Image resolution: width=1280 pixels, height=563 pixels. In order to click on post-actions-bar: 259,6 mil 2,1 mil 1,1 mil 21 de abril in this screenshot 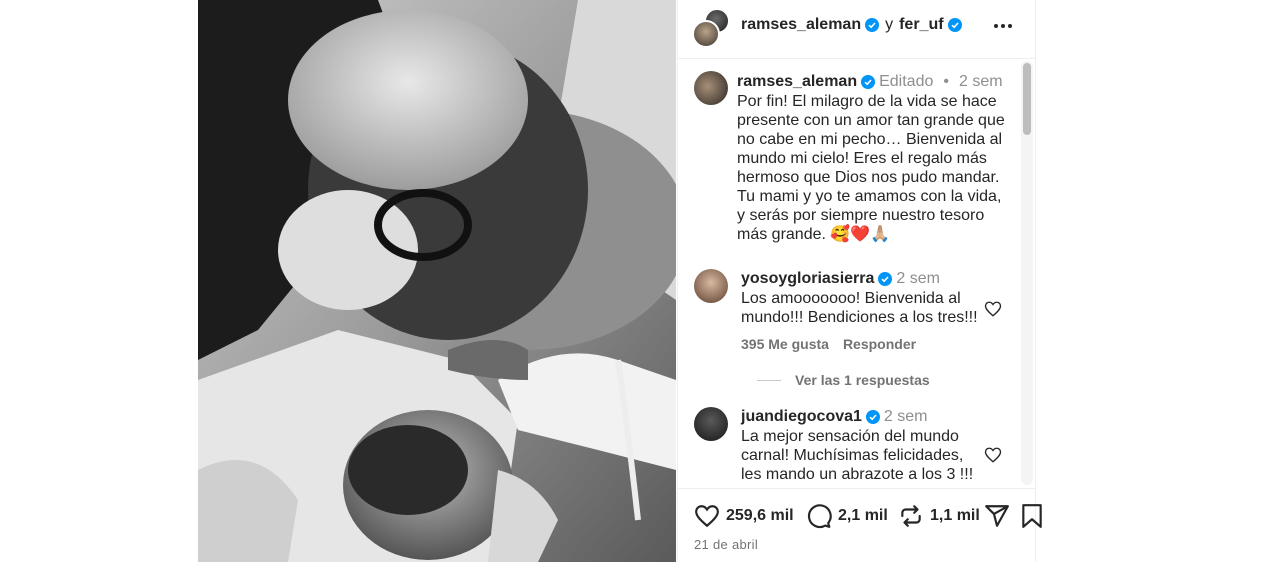, I will do `click(860, 525)`.